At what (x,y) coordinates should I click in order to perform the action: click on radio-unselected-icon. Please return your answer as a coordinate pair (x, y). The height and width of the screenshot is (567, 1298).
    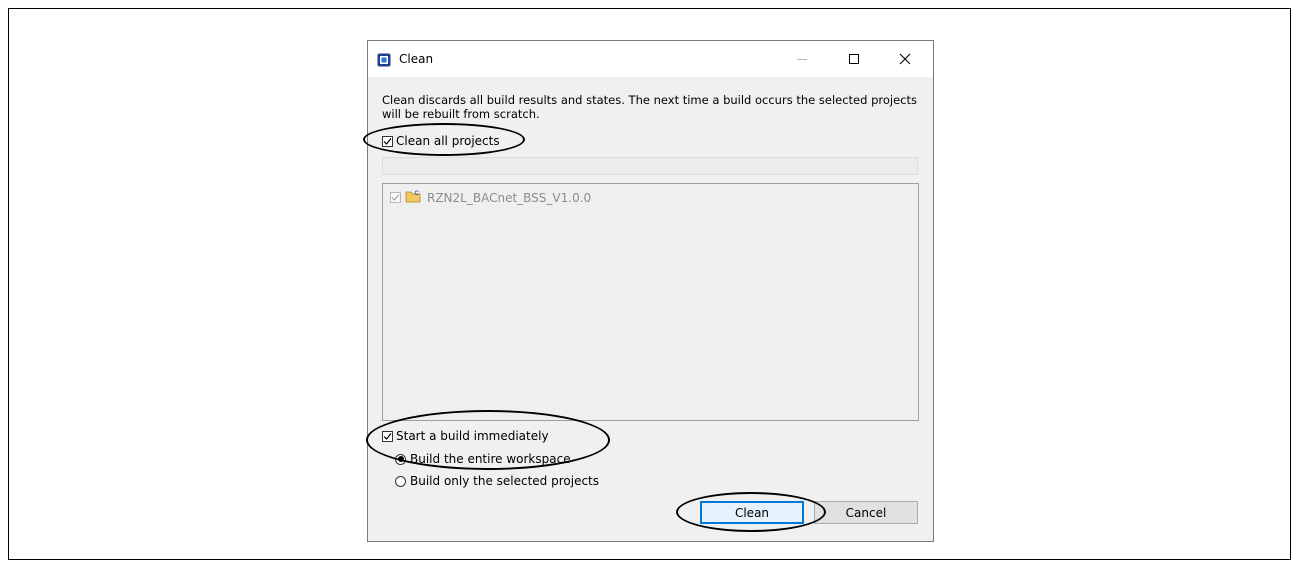
    Looking at the image, I should click on (400, 481).